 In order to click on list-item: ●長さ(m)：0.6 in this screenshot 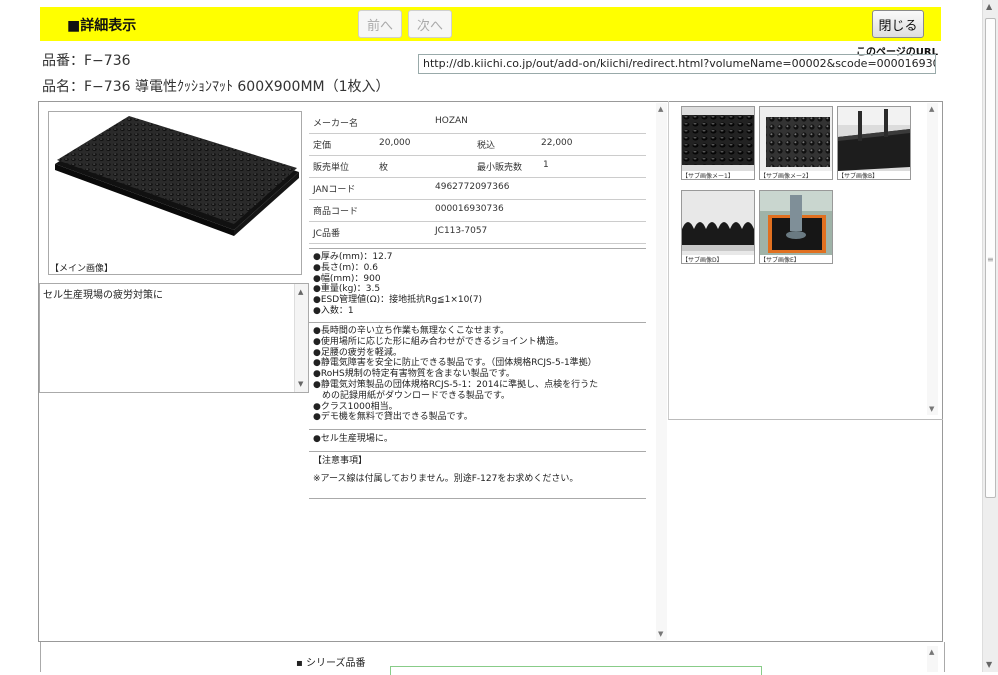, I will do `click(345, 267)`.